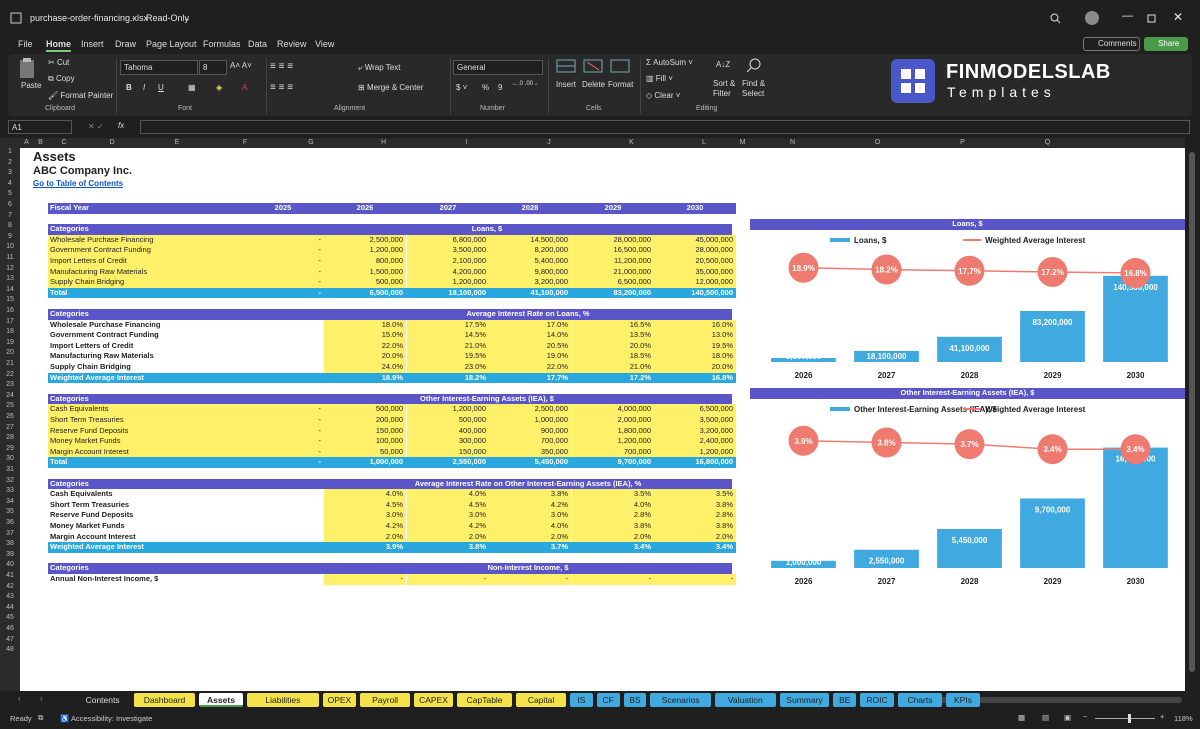 Image resolution: width=1200 pixels, height=729 pixels. What do you see at coordinates (80, 95) in the screenshot?
I see `format-painter-button: 🖌 Format Painter` at bounding box center [80, 95].